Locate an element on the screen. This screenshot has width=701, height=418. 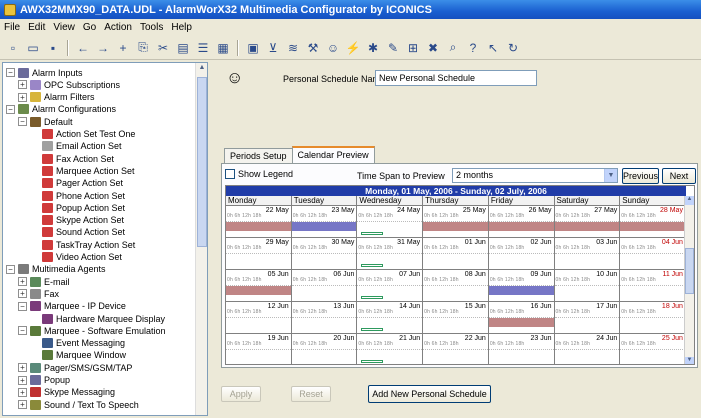
calendar-day-cell: 13 Jun 0h 6h 12h 18h is located at coordinates (324, 318).